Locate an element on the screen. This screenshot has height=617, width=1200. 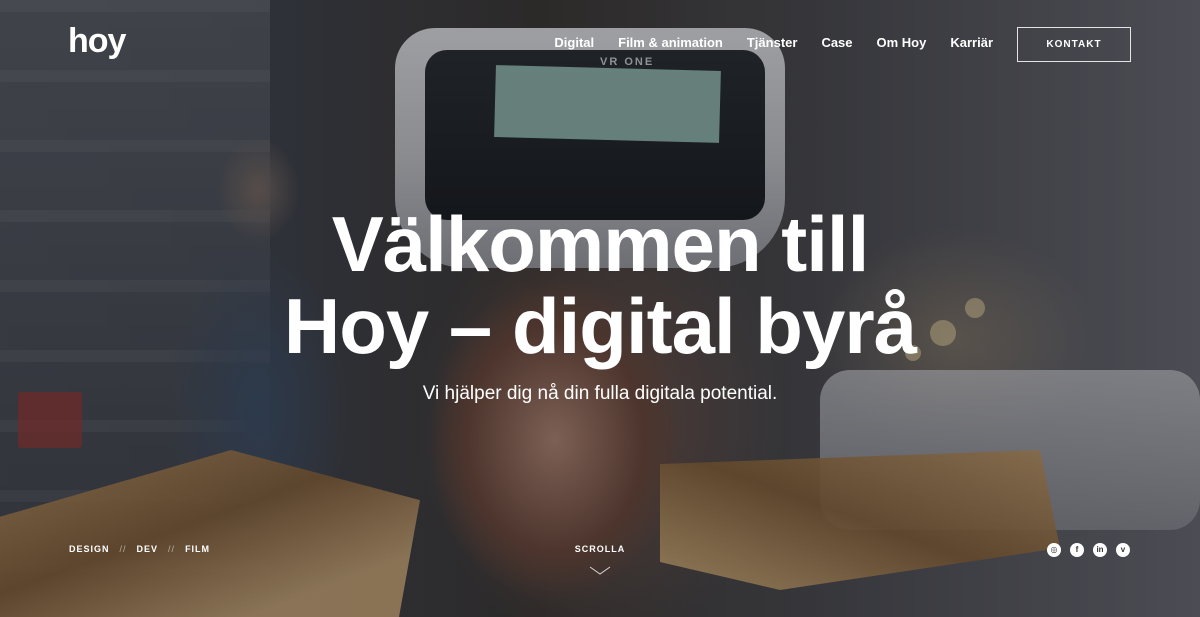
nav-item-om-hoy: Om Hoy is located at coordinates (902, 43).